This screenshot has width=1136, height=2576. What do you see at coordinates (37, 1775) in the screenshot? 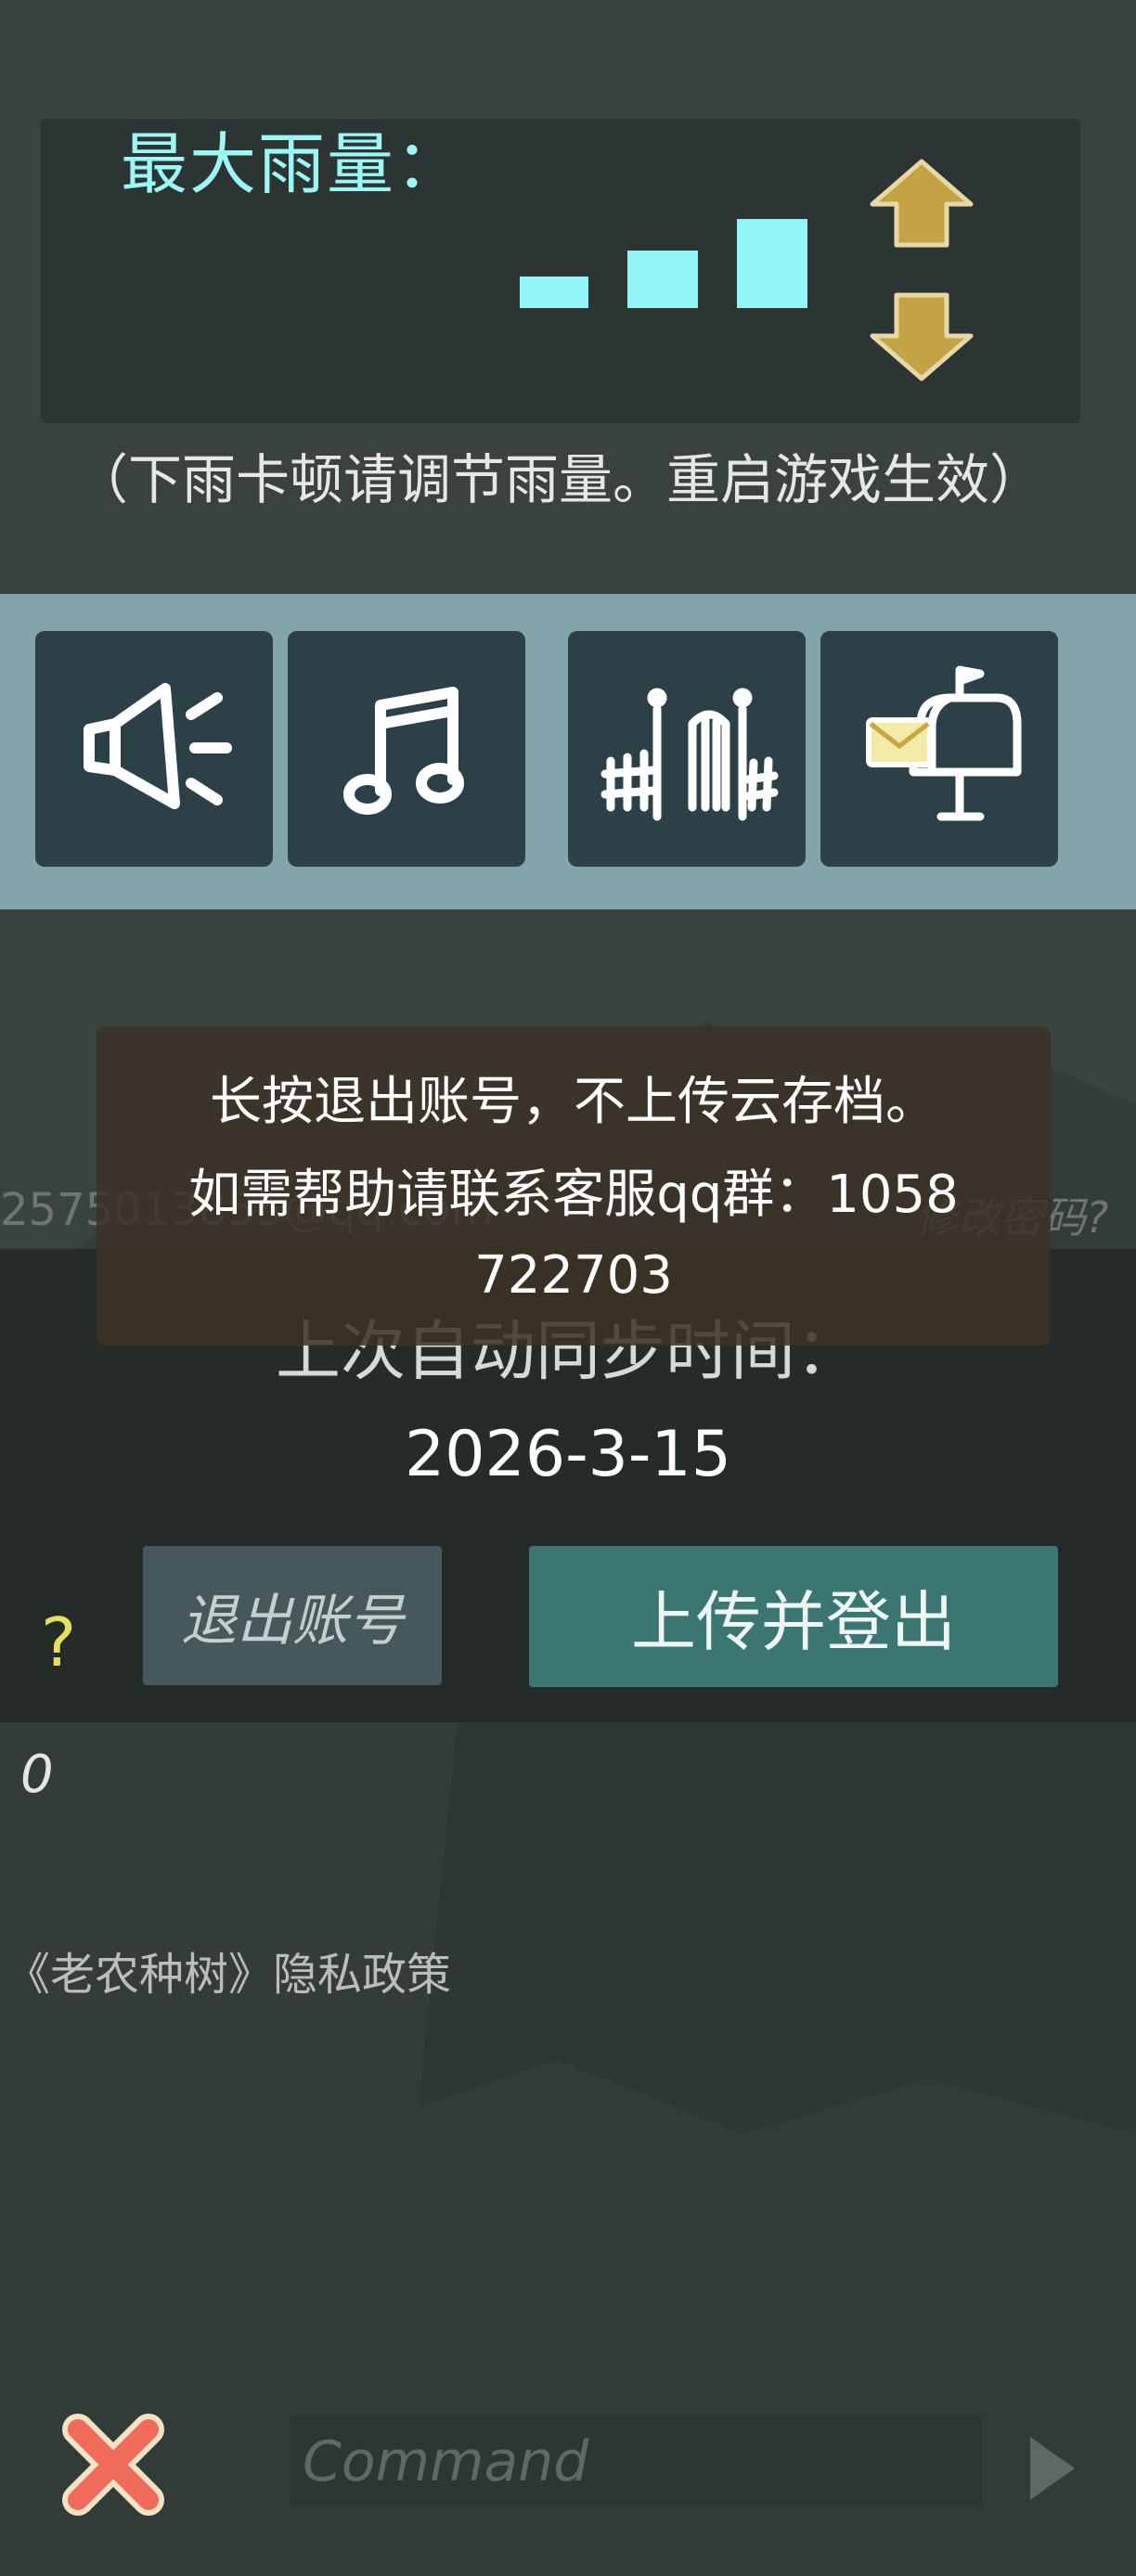
I see `counter-value: 0` at bounding box center [37, 1775].